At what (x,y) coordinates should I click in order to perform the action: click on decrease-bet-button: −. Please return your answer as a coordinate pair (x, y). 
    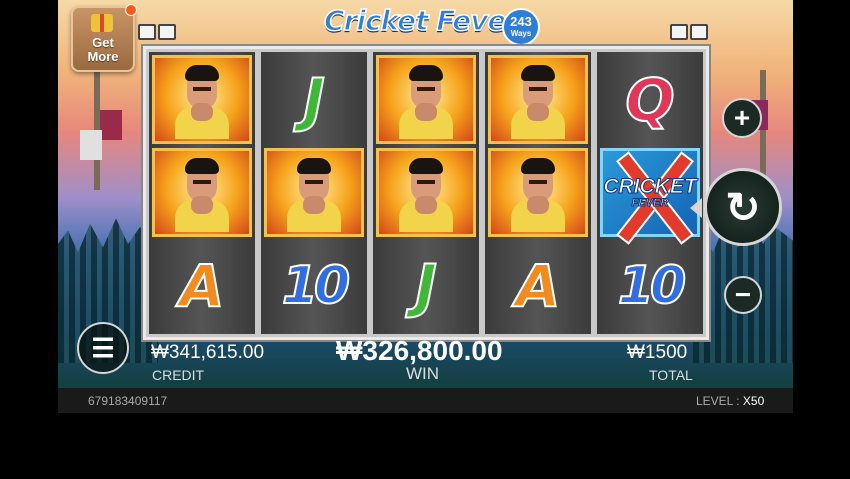
    Looking at the image, I should click on (743, 295).